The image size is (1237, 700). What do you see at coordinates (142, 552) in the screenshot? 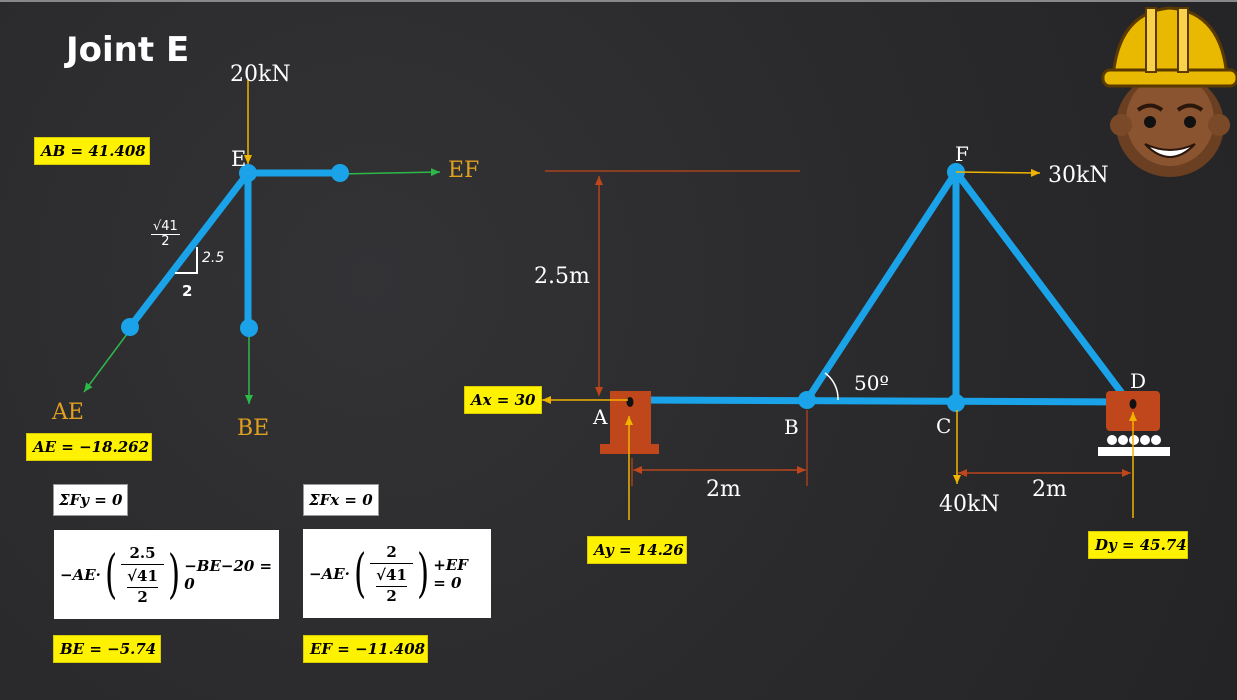
I see `eq-fy-numerator: 2.5` at bounding box center [142, 552].